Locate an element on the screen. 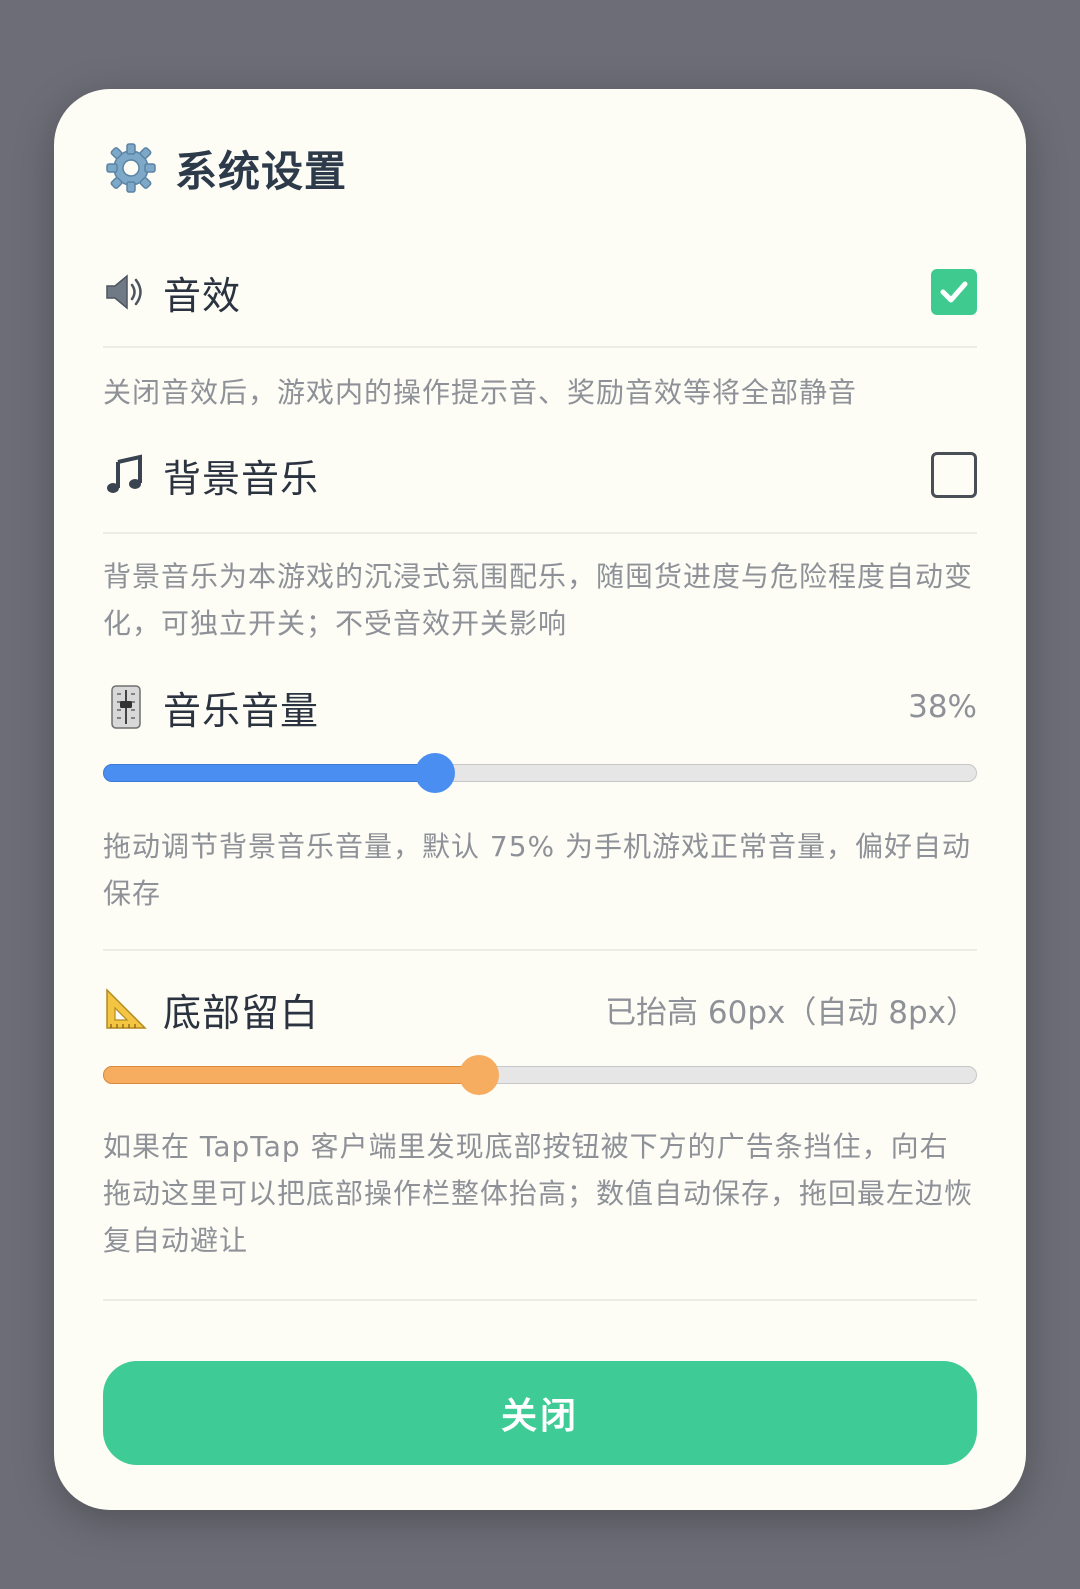 This screenshot has width=1080, height=1589. dialog-header: 系统设置 is located at coordinates (225, 168).